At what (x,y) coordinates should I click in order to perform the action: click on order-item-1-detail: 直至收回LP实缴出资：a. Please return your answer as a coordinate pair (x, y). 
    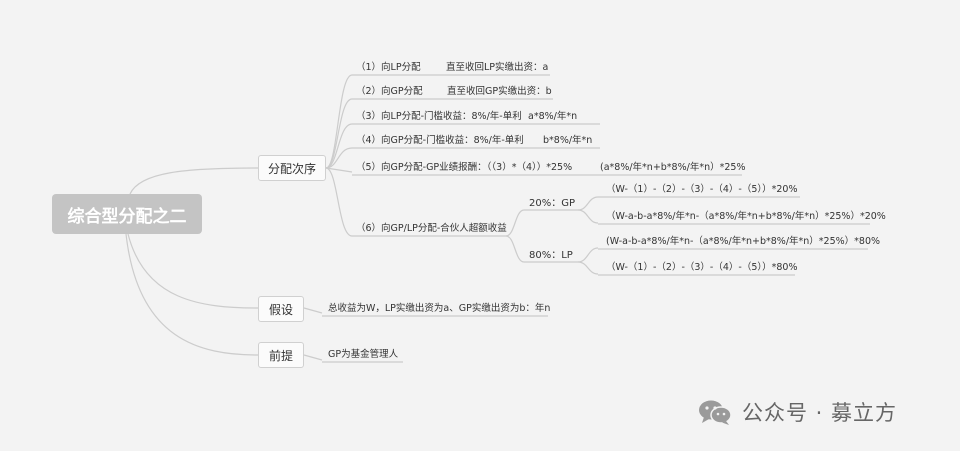
    Looking at the image, I should click on (497, 68).